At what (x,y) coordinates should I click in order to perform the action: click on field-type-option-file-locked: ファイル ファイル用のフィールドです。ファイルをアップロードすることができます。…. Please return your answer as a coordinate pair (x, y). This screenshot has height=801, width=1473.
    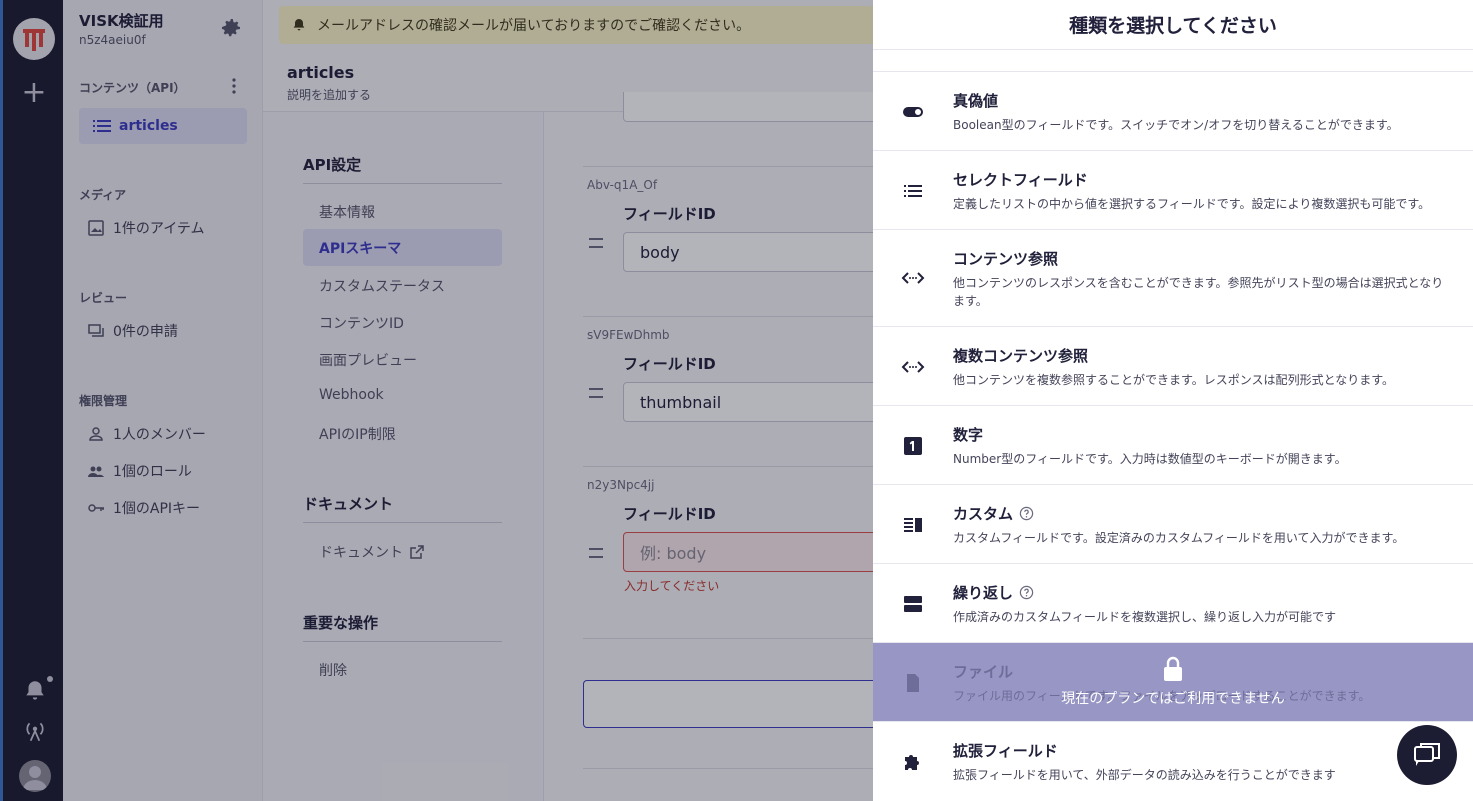
    Looking at the image, I should click on (1173, 682).